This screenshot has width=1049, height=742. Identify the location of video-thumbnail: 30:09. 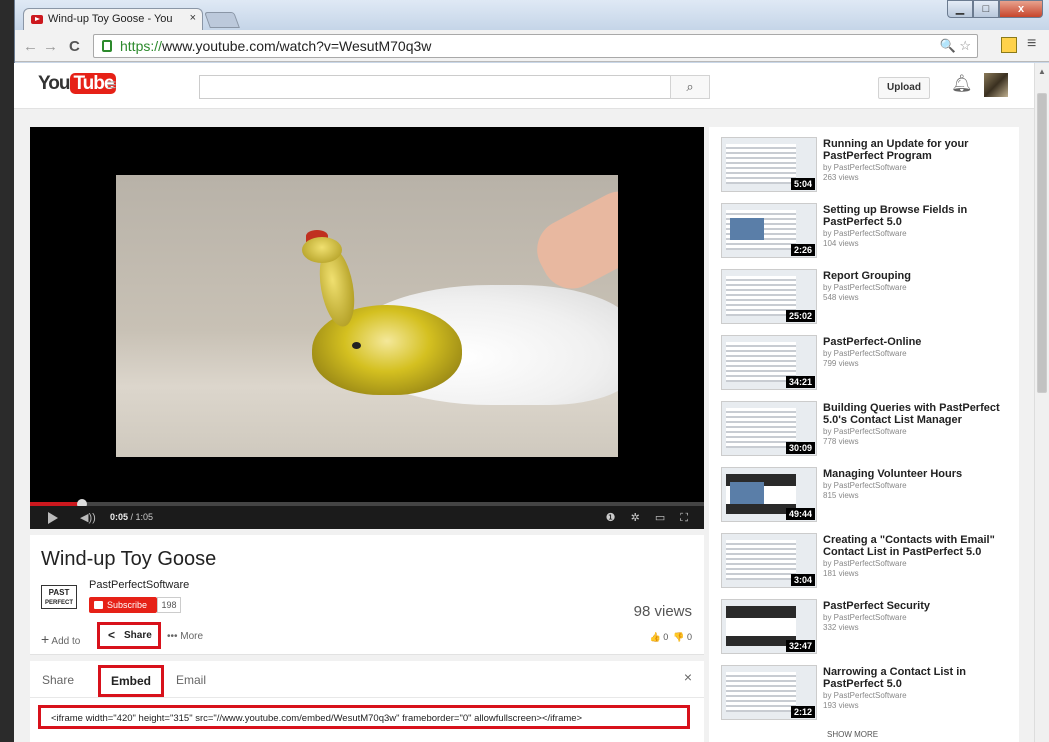
(769, 428).